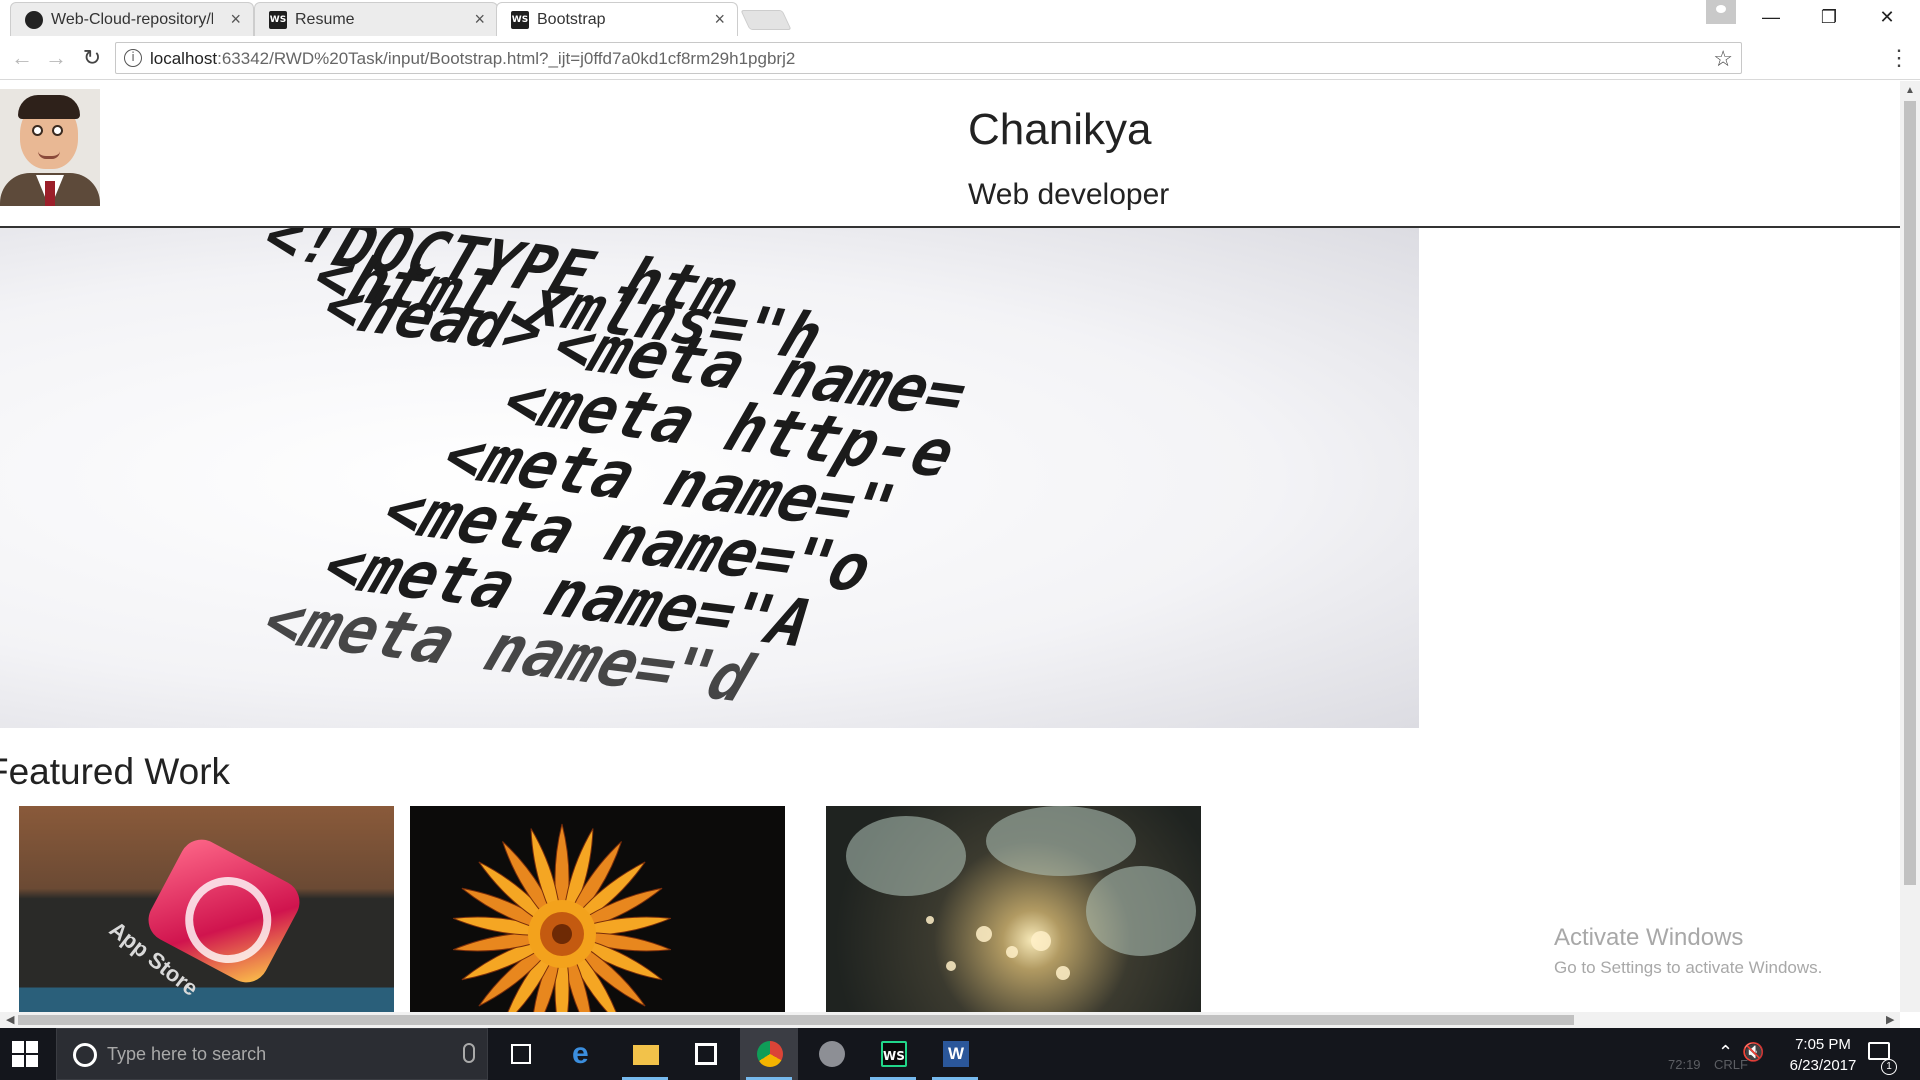 The image size is (1920, 1080). I want to click on horizontal-scrollbar: ◀ ▶, so click(950, 1020).